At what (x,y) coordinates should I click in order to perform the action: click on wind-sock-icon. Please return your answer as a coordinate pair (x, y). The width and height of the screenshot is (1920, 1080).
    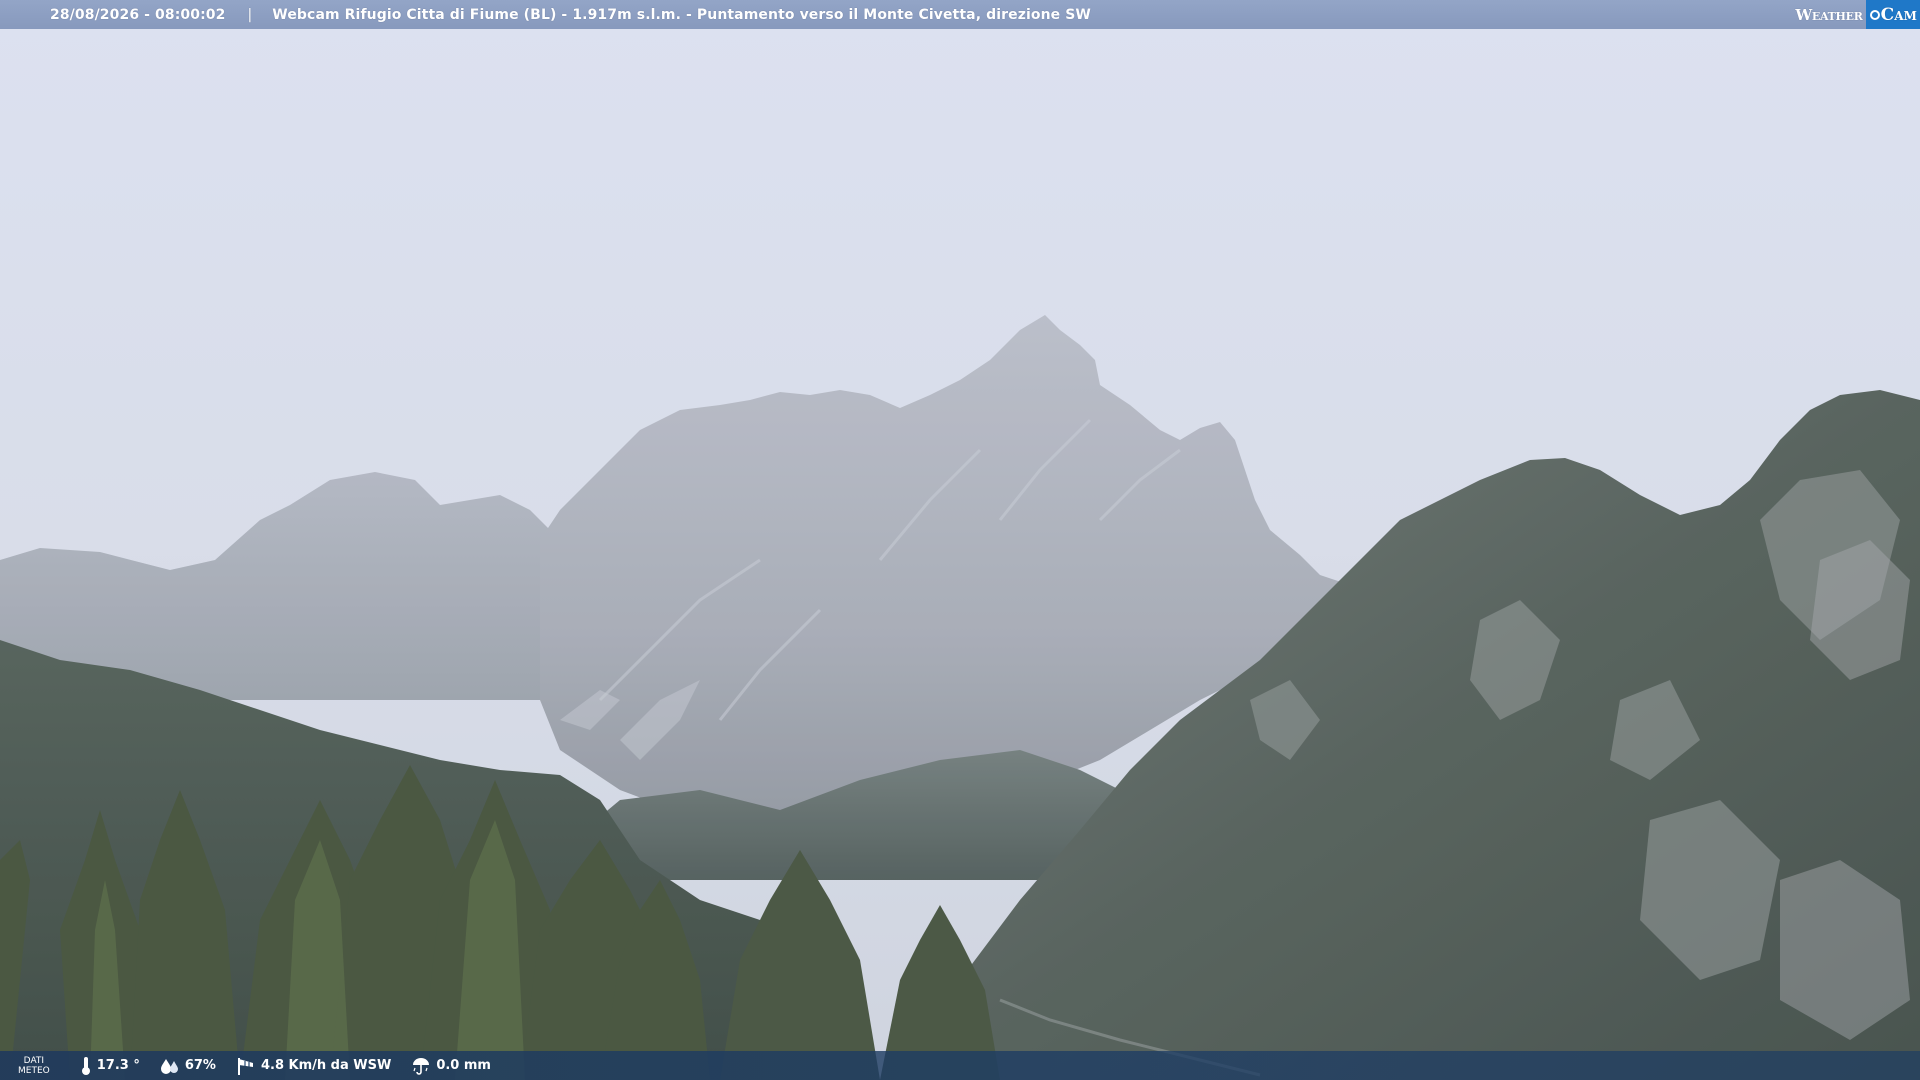
    Looking at the image, I should click on (245, 1066).